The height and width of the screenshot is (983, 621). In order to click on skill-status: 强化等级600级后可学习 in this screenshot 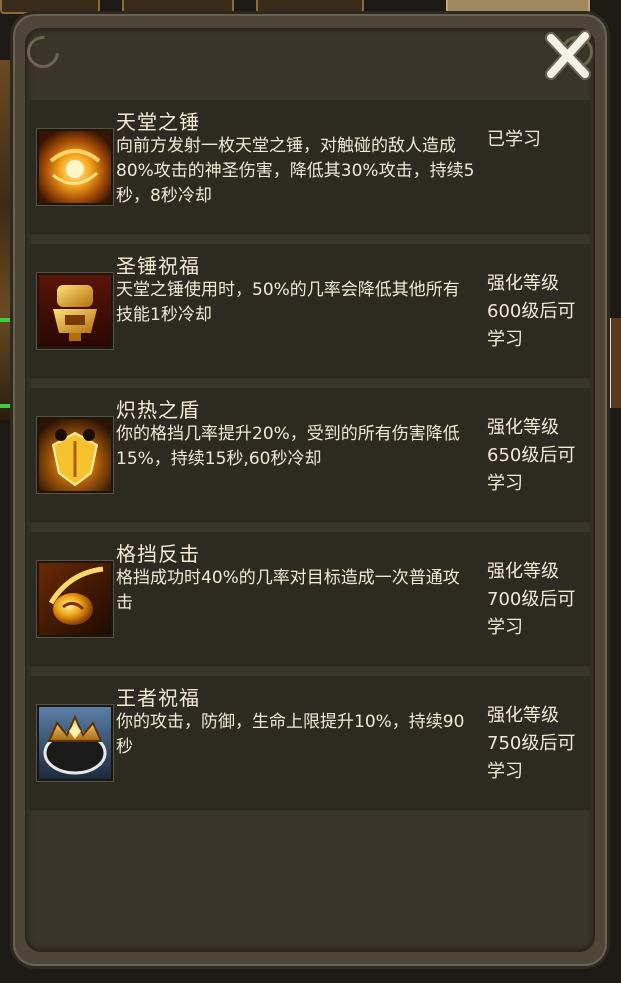, I will do `click(531, 311)`.